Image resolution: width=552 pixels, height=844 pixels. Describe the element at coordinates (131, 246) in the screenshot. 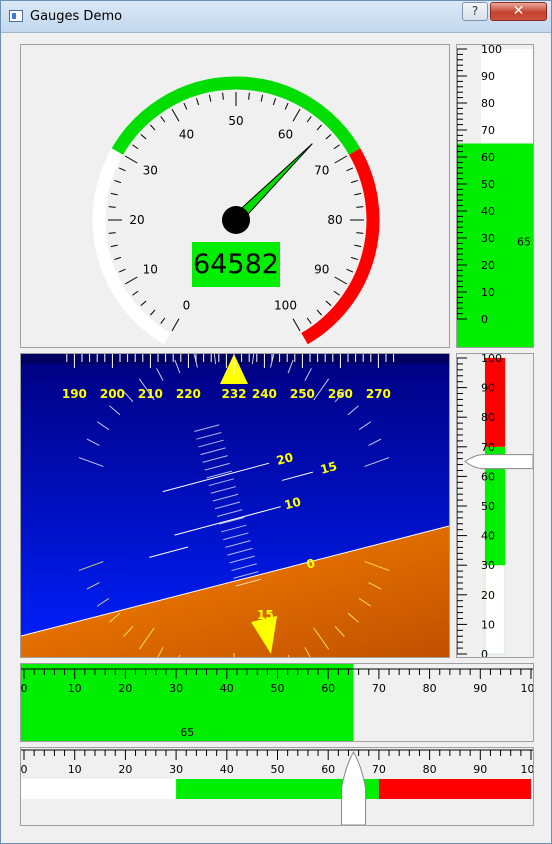

I see `speedometer-zone-low` at that location.